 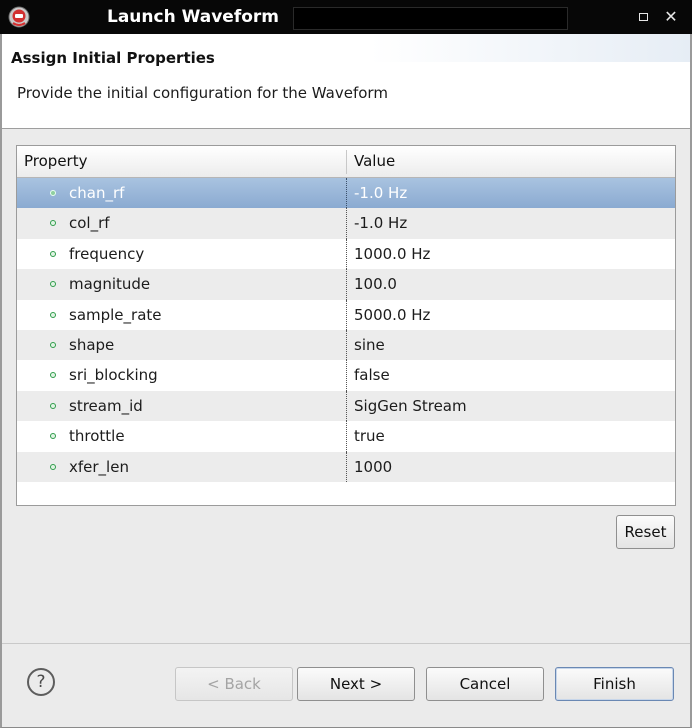 What do you see at coordinates (110, 284) in the screenshot?
I see `property-name-cell: magnitude` at bounding box center [110, 284].